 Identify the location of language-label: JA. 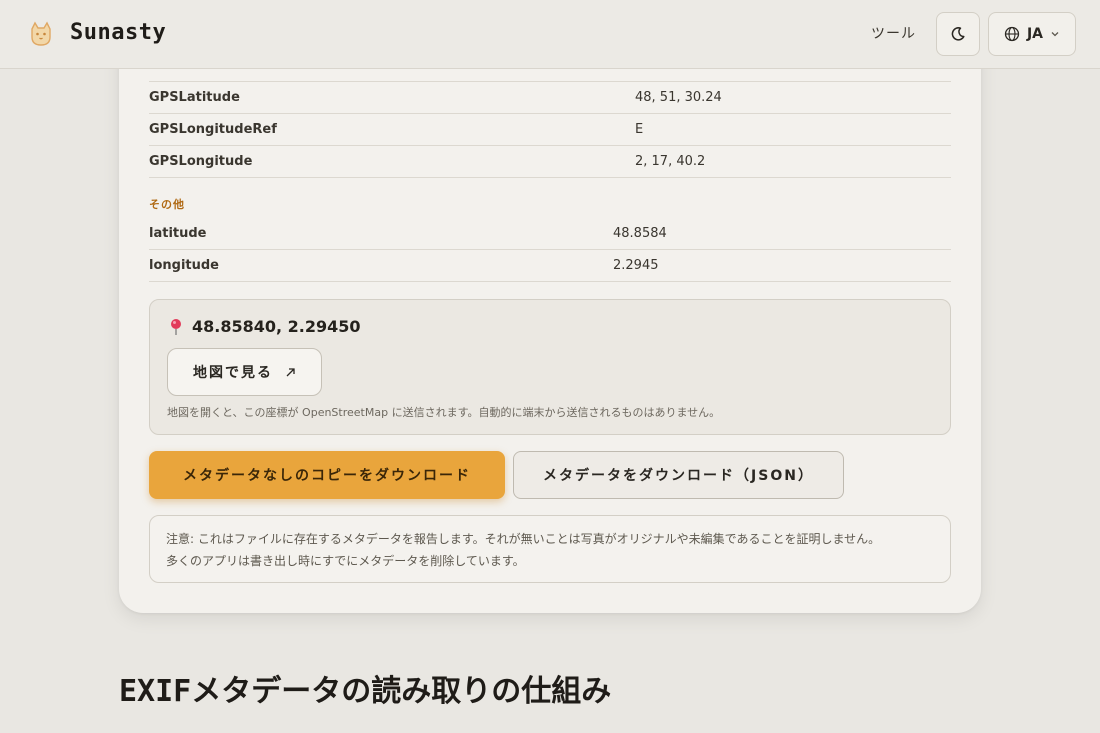
(1035, 34).